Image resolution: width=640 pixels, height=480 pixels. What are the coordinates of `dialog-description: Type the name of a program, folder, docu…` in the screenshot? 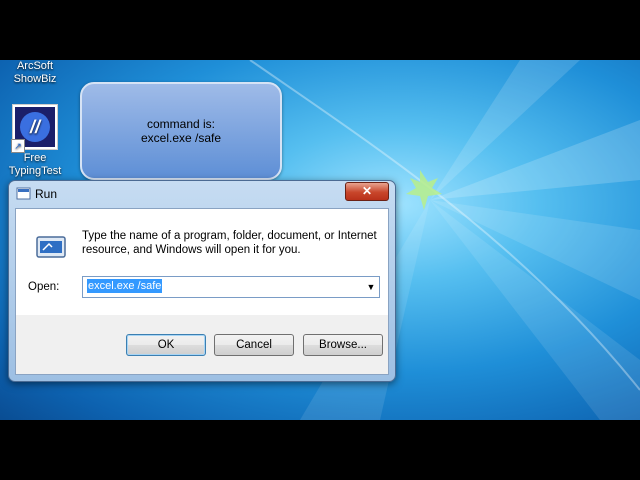 It's located at (229, 243).